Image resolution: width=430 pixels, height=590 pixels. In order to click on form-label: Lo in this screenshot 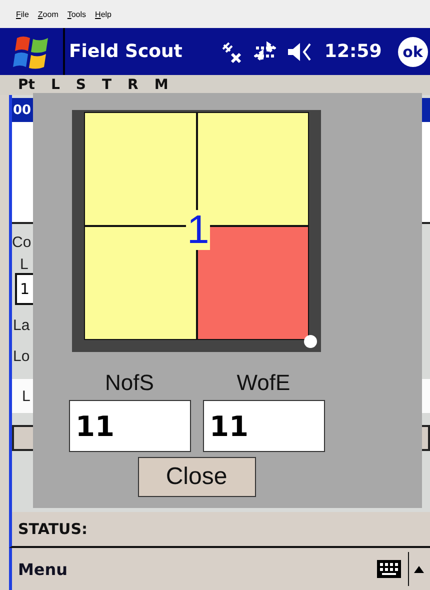, I will do `click(21, 356)`.